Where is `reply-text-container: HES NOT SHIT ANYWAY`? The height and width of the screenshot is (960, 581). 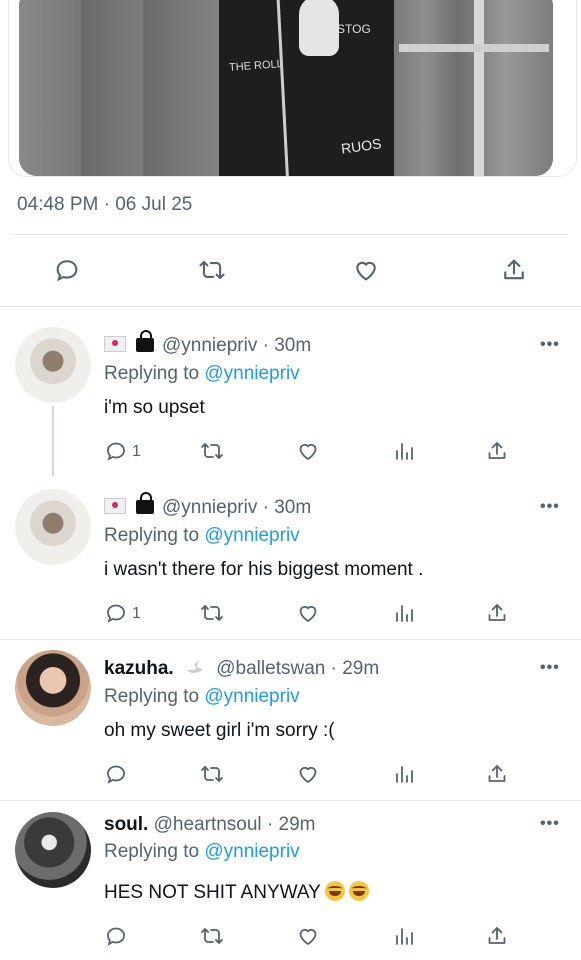 reply-text-container: HES NOT SHIT ANYWAY is located at coordinates (236, 892).